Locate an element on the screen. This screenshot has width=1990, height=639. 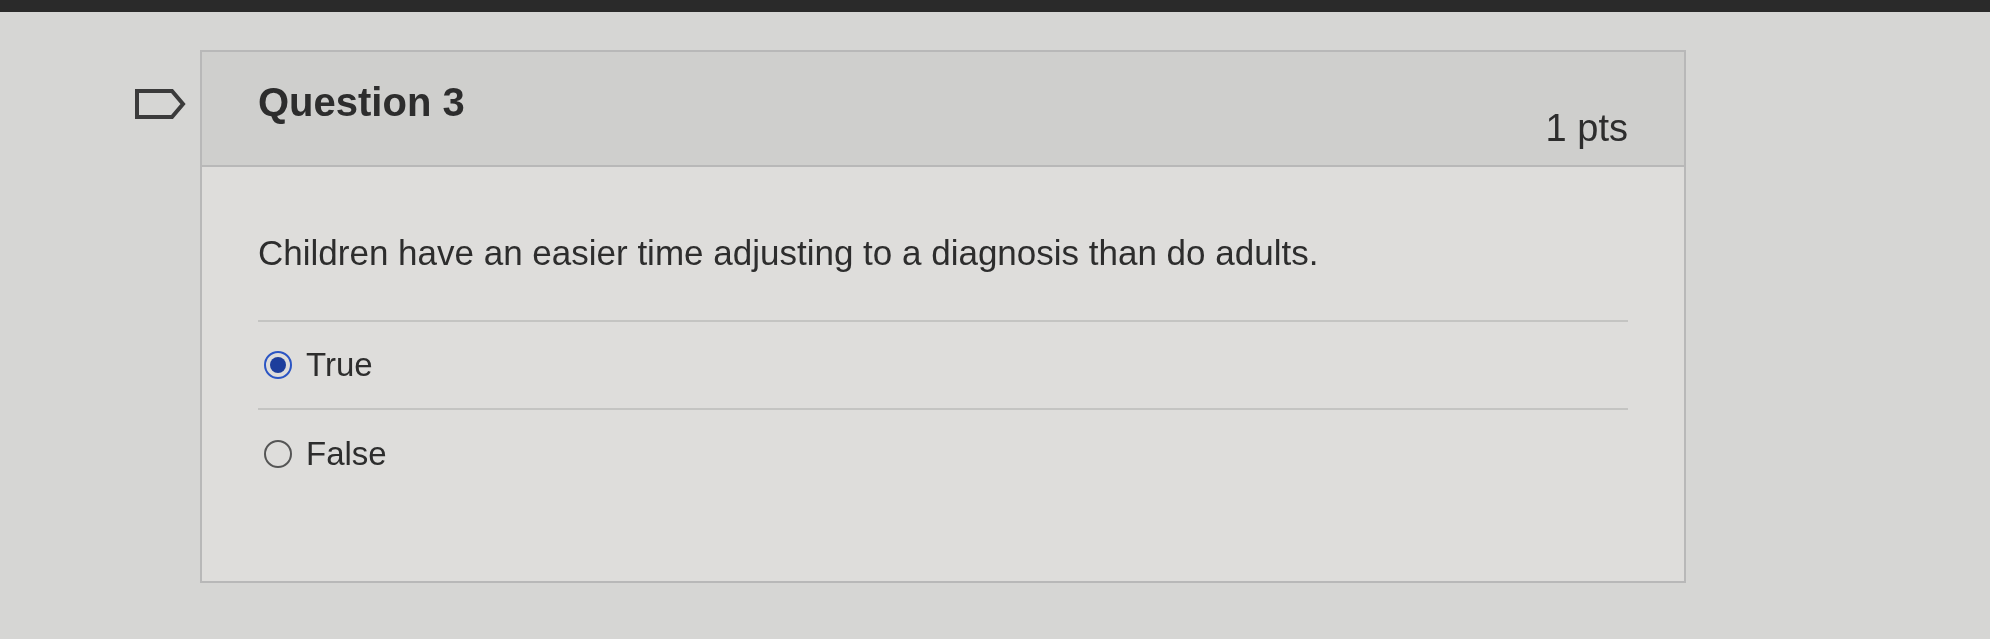
question-title: Question 3 is located at coordinates (361, 102).